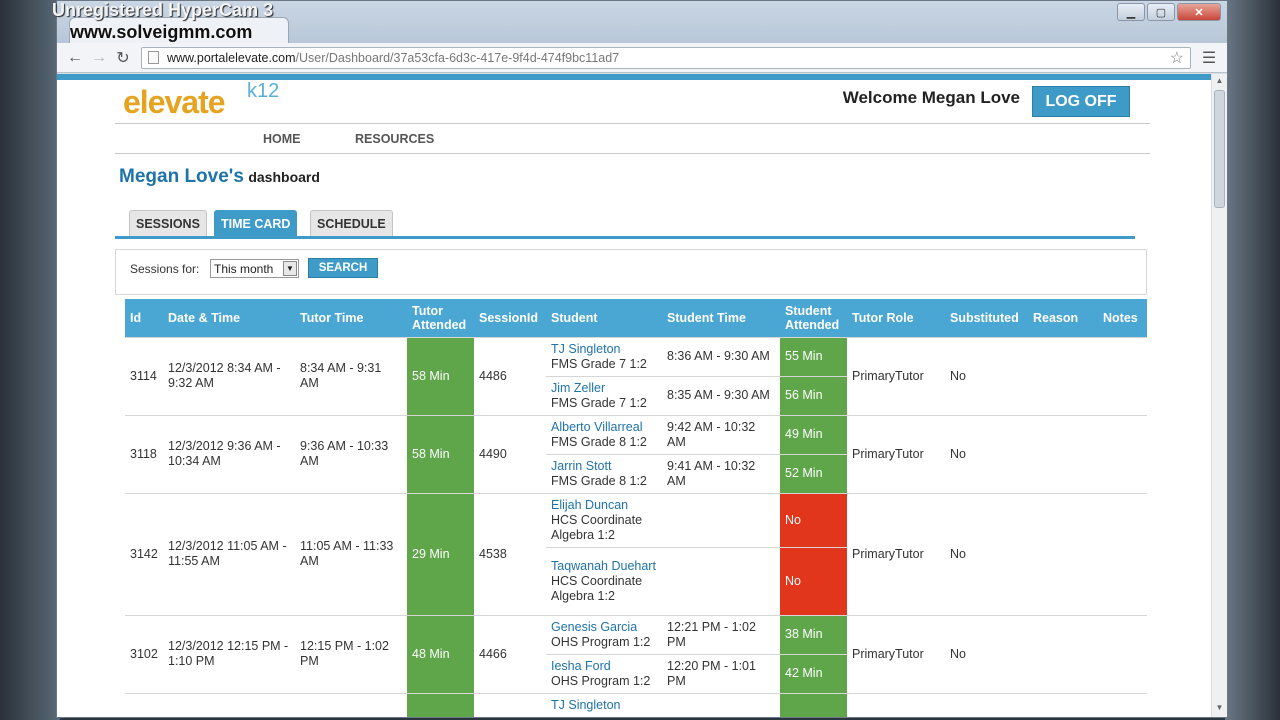 This screenshot has width=1280, height=720. What do you see at coordinates (604, 427) in the screenshot?
I see `student-link: Alberto Villarreal` at bounding box center [604, 427].